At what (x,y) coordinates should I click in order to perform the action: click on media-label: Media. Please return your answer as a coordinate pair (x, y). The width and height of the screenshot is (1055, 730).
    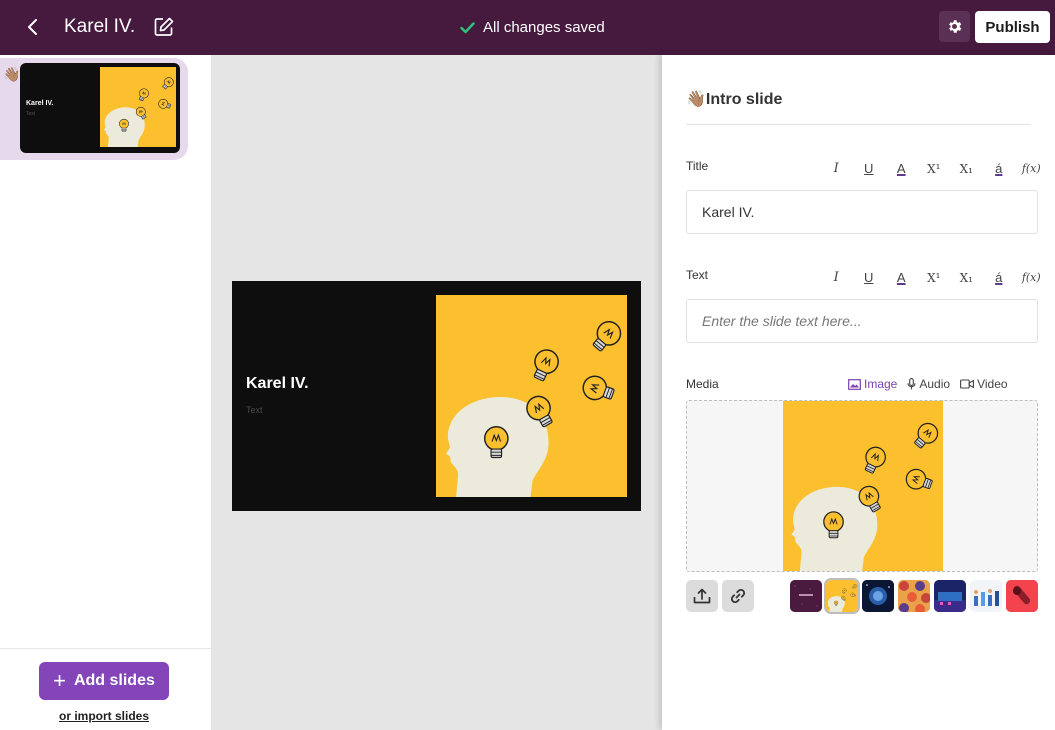
    Looking at the image, I should click on (702, 384).